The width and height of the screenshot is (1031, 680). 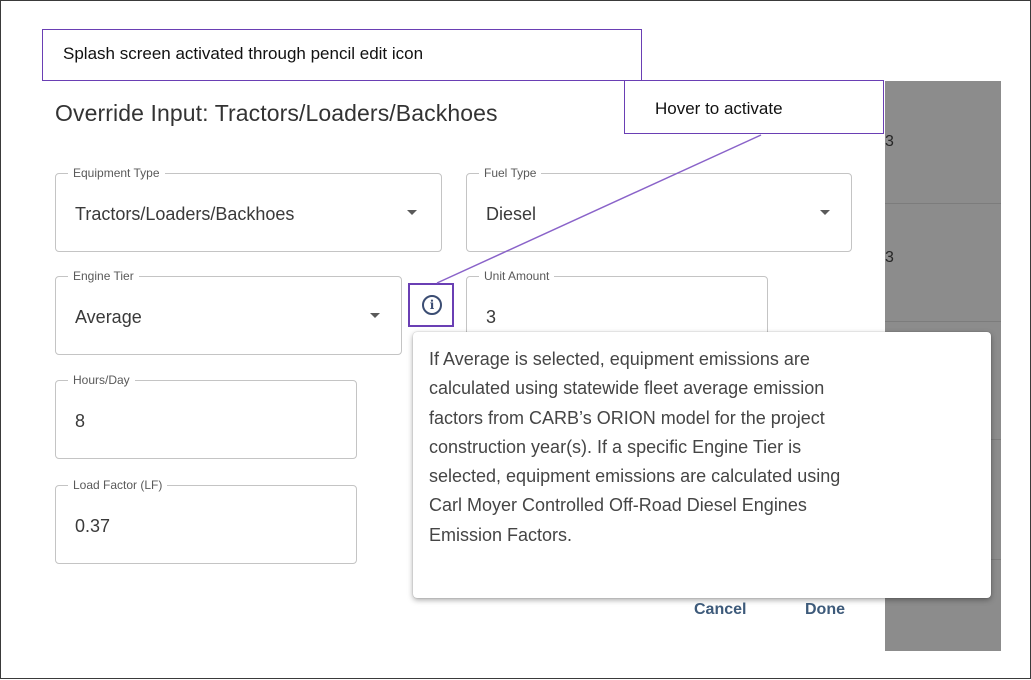 What do you see at coordinates (206, 521) in the screenshot?
I see `load-factor-input: Load Factor (LF) 0.37` at bounding box center [206, 521].